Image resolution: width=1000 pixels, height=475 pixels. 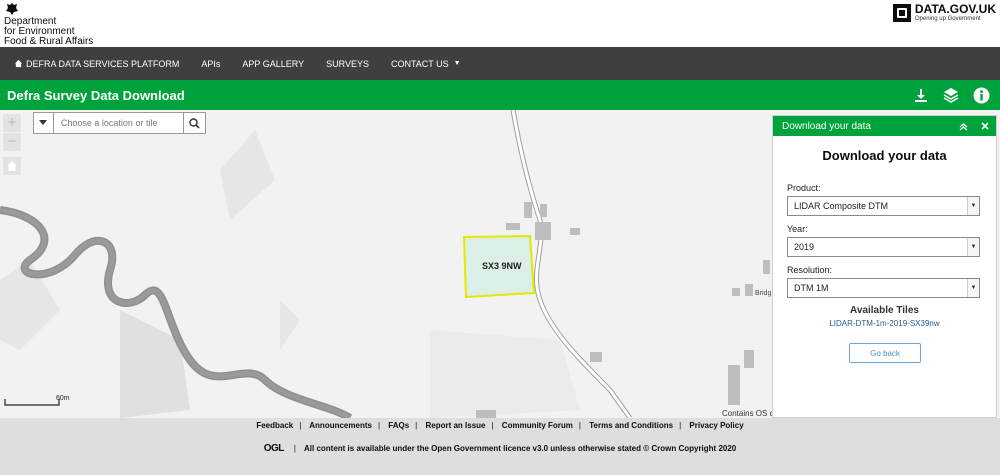 I want to click on product-label: Product:, so click(x=804, y=188).